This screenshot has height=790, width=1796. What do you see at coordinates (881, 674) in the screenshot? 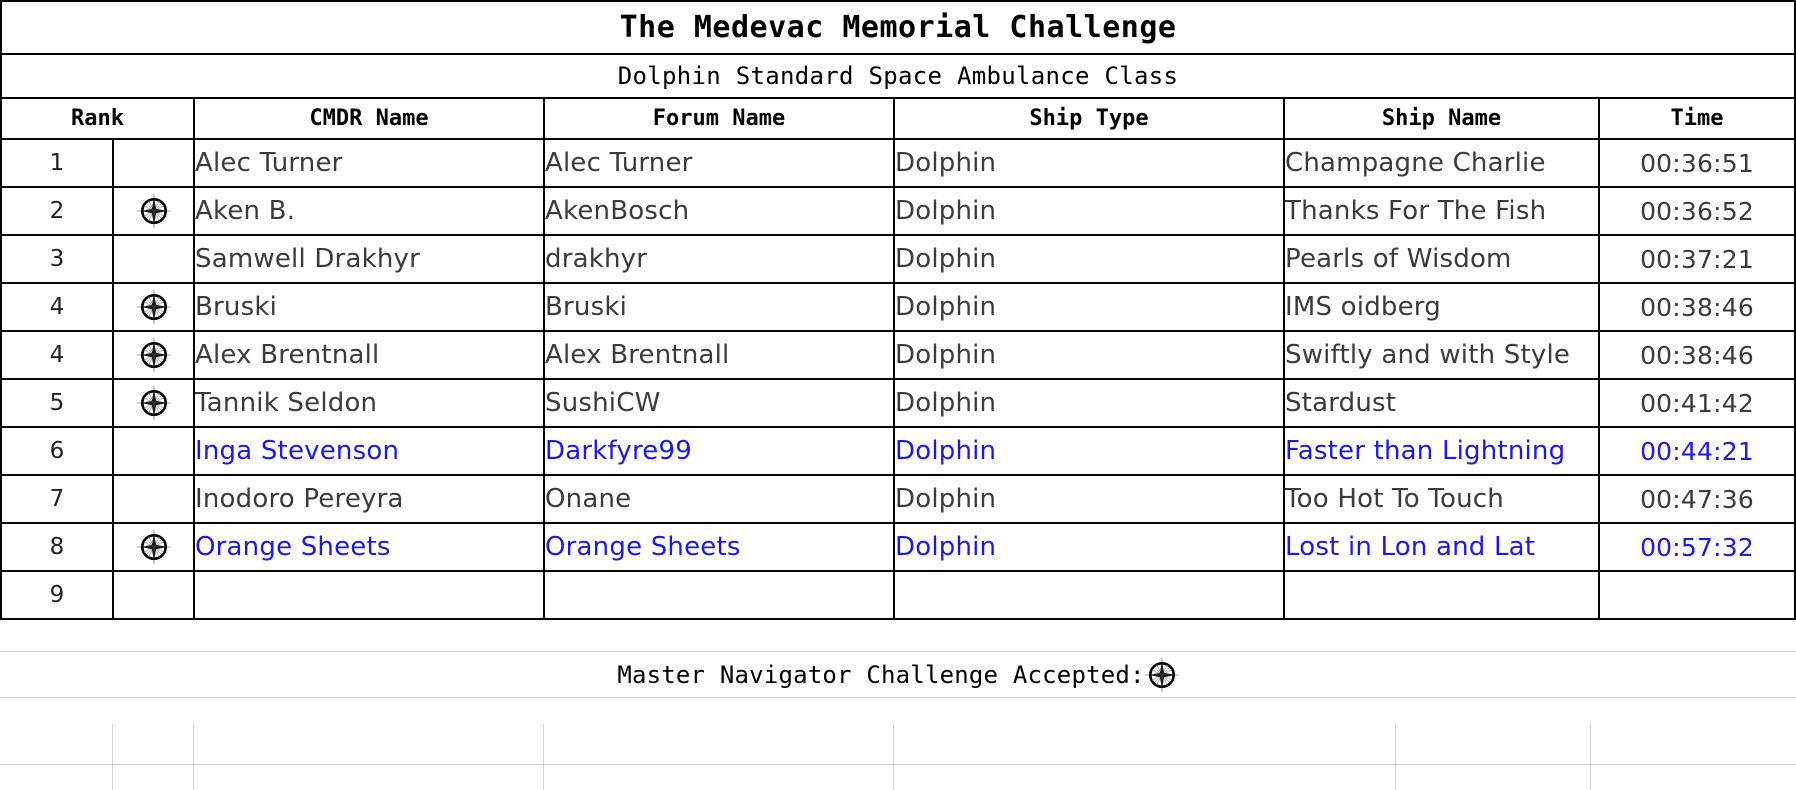
I see `footer-legend-label: Master Navigator Challenge Accepted:` at bounding box center [881, 674].